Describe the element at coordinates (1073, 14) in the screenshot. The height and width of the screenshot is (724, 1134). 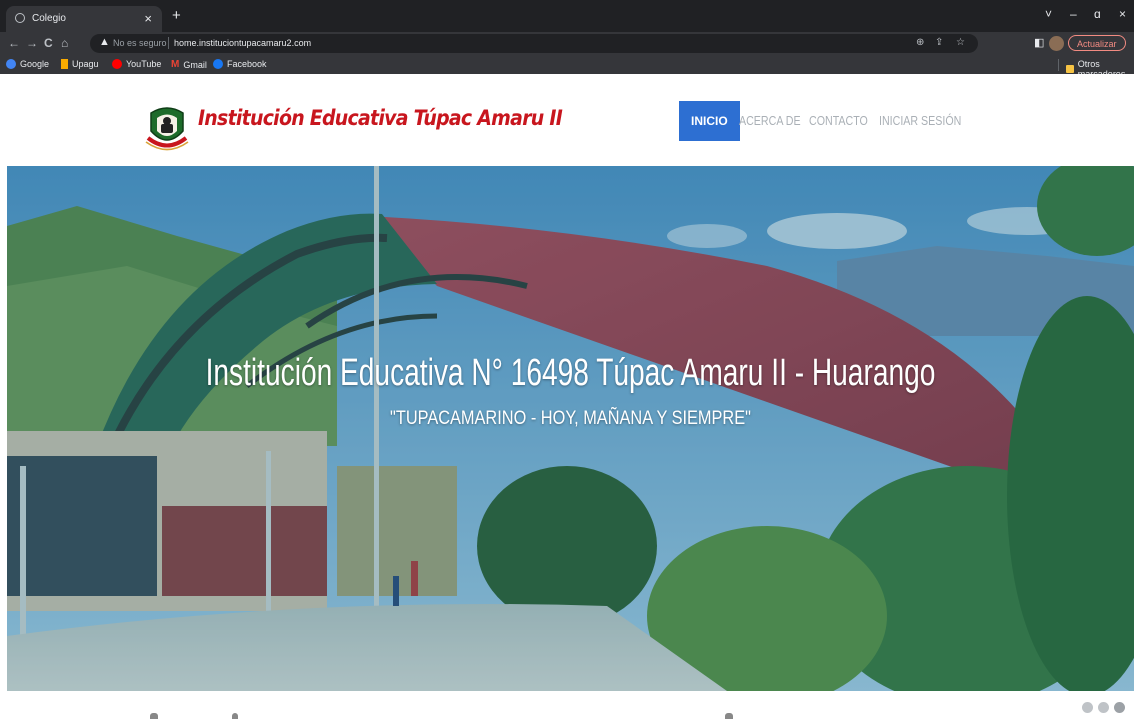
I see `minimize-icon: –` at that location.